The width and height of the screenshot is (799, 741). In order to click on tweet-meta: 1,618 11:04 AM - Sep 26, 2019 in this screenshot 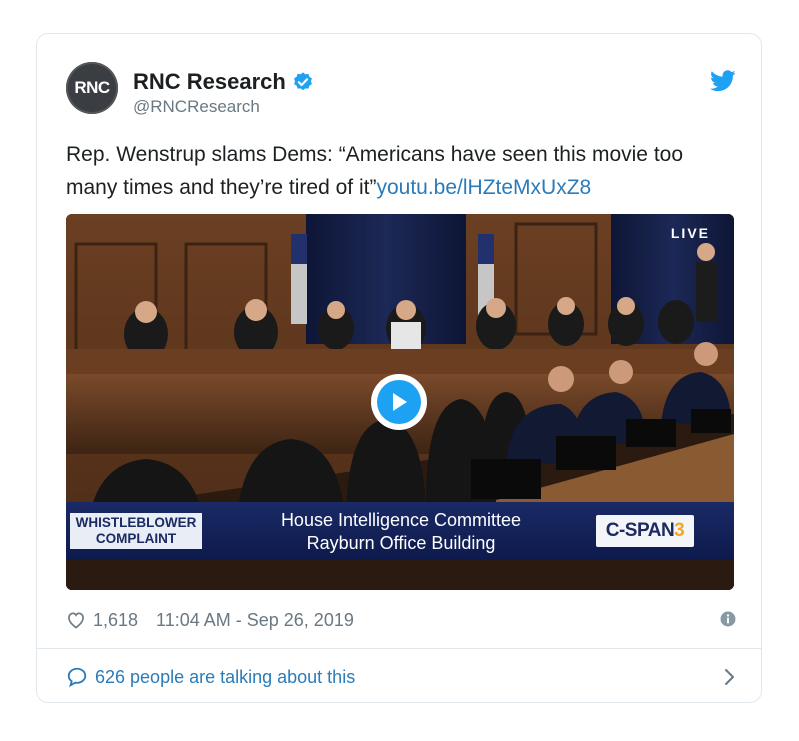, I will do `click(401, 620)`.